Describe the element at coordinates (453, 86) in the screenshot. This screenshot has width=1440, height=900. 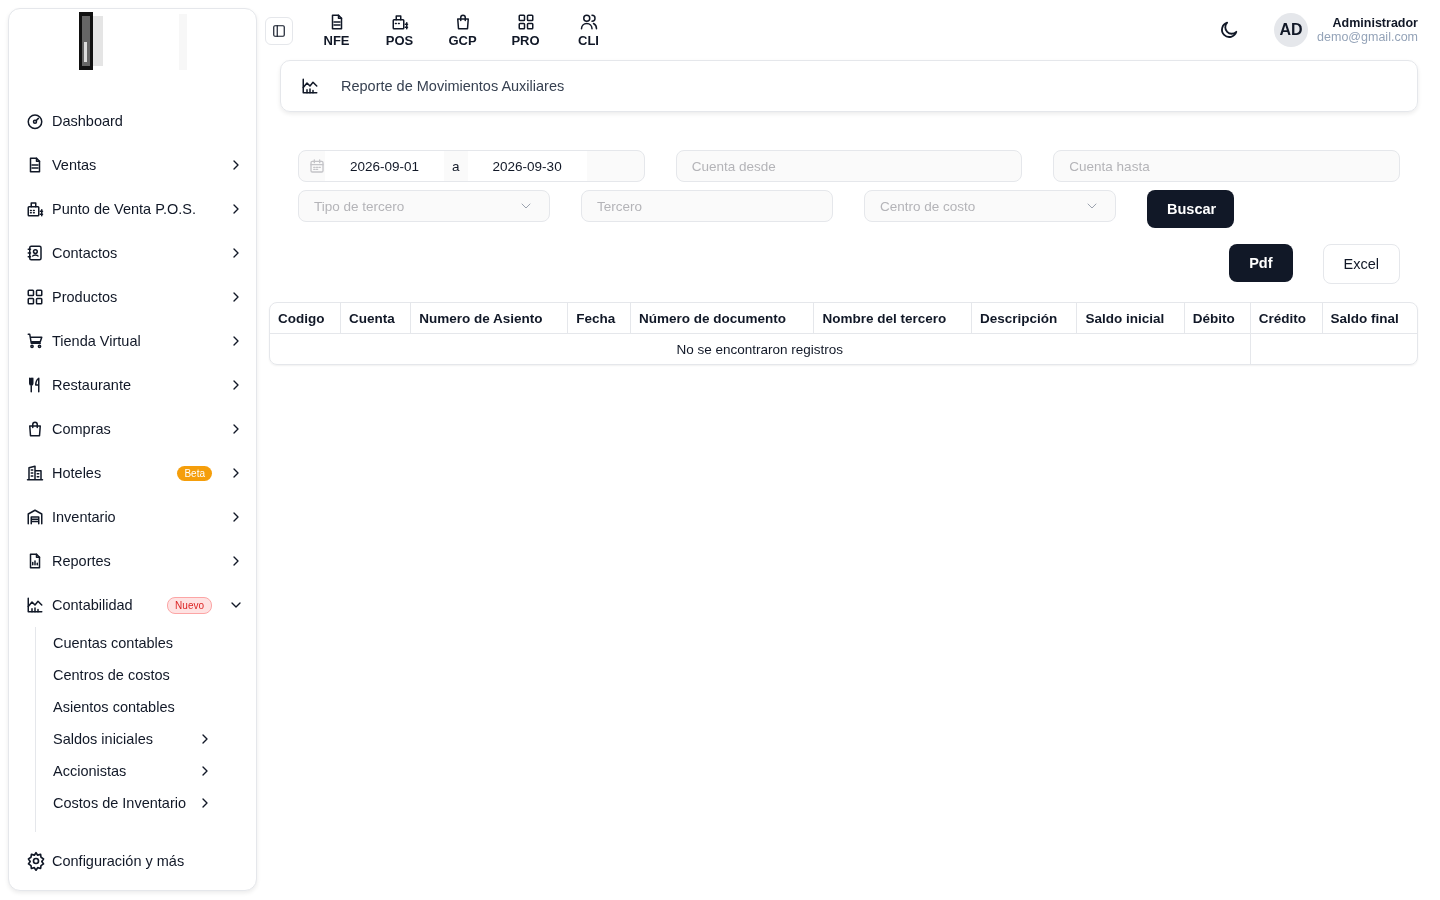
I see `page-title: Reporte de Movimientos Auxiliares` at that location.